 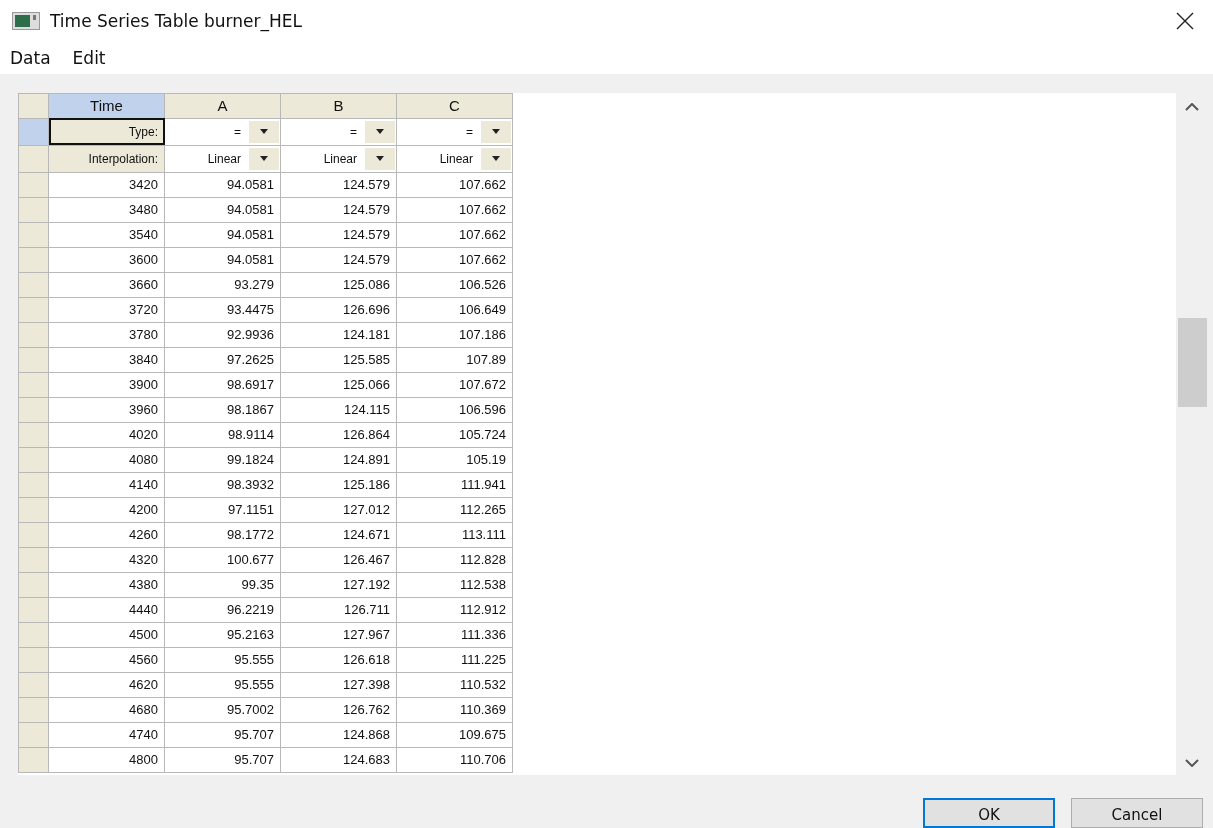 What do you see at coordinates (106, 735) in the screenshot?
I see `table-cell: 4740` at bounding box center [106, 735].